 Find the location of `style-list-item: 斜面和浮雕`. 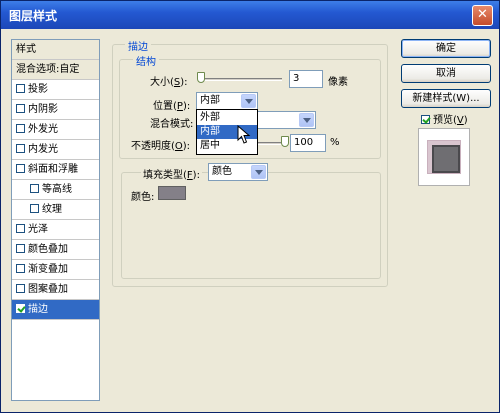

style-list-item: 斜面和浮雕 is located at coordinates (55, 170).